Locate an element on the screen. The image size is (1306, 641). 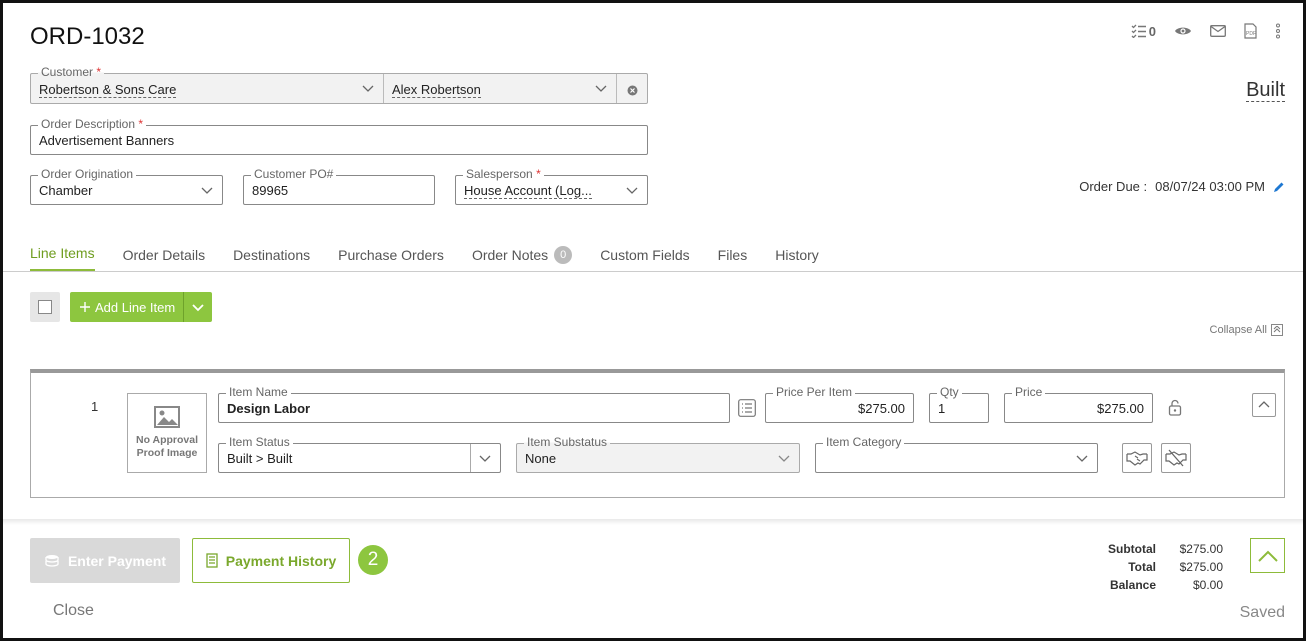
save-status: Saved is located at coordinates (1262, 612).